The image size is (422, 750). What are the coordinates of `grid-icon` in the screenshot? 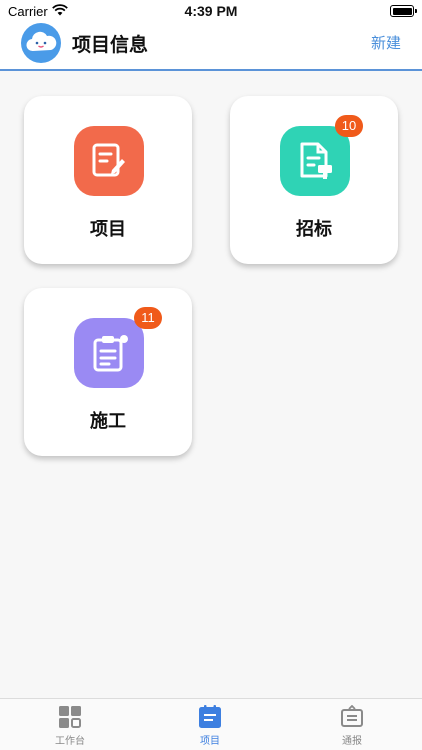 It's located at (70, 717).